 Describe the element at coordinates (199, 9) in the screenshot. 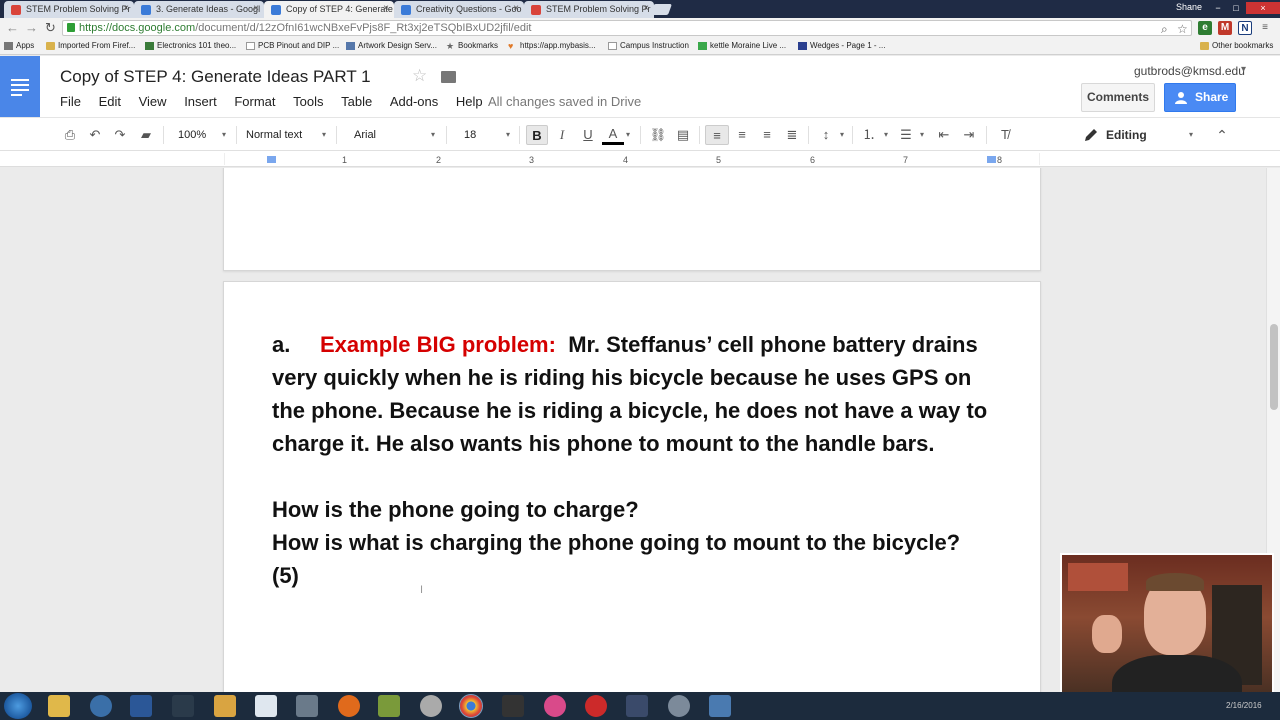

I see `browser-tab: 3. Generate Ideas - Googl ×` at that location.